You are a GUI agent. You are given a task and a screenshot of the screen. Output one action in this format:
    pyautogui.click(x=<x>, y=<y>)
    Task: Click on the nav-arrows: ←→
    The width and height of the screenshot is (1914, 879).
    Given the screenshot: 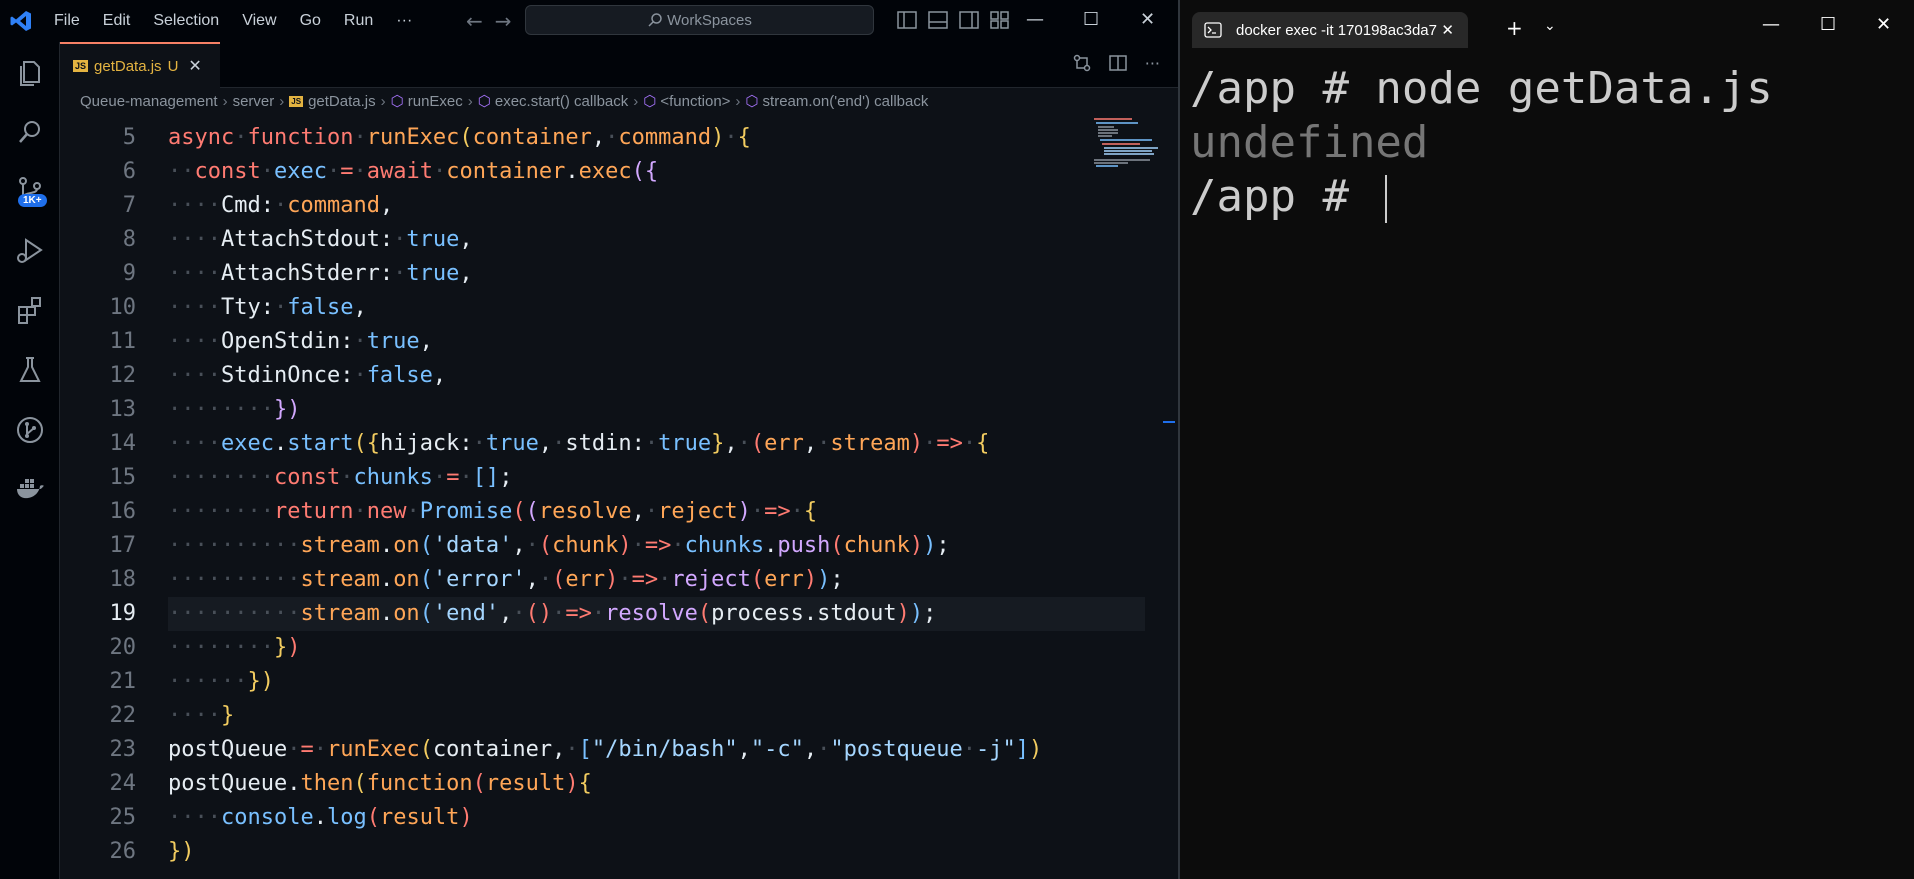 What is the action you would take?
    pyautogui.click(x=495, y=21)
    